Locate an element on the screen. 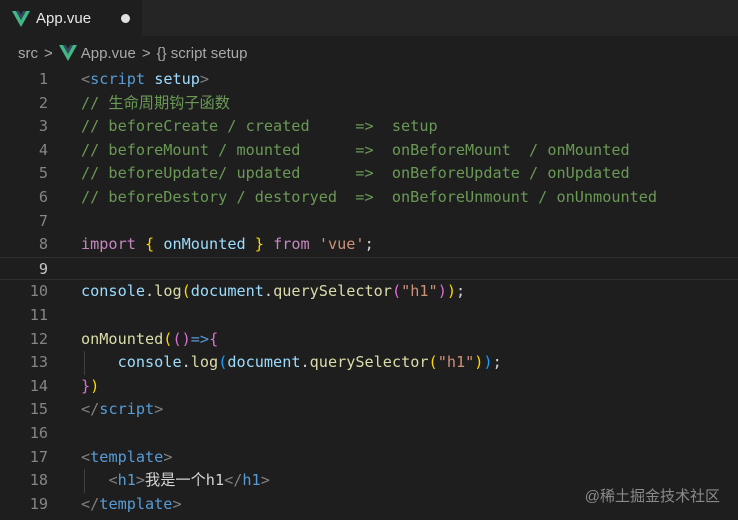 This screenshot has width=738, height=520. line-number: 13 is located at coordinates (38, 362).